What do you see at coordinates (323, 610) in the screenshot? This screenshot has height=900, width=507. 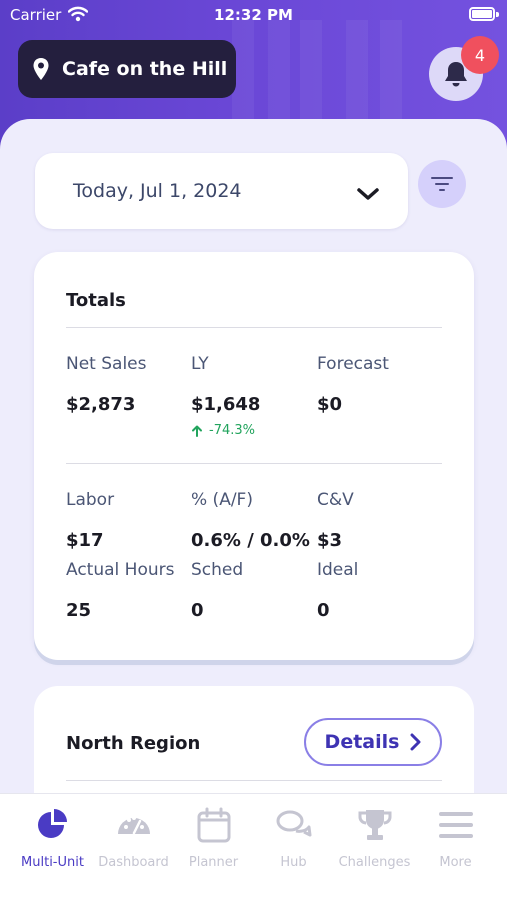 I see `ideal-value: 0` at bounding box center [323, 610].